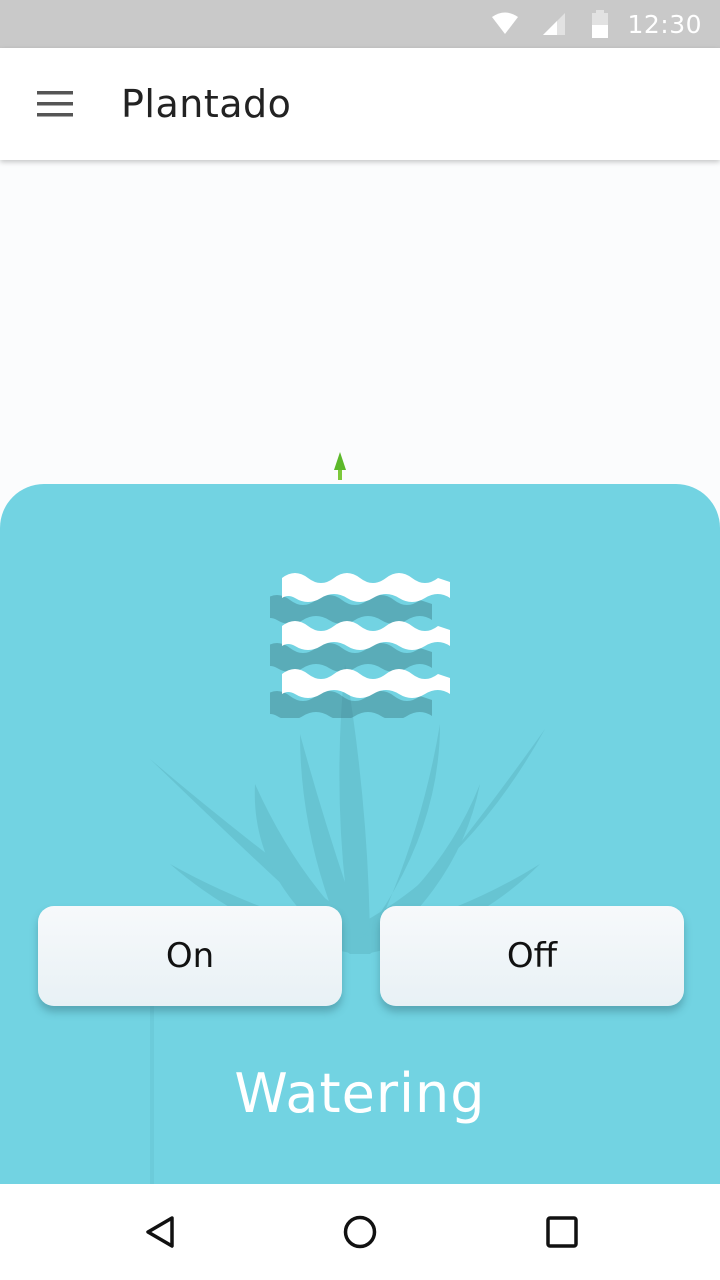  I want to click on back-icon, so click(160, 1232).